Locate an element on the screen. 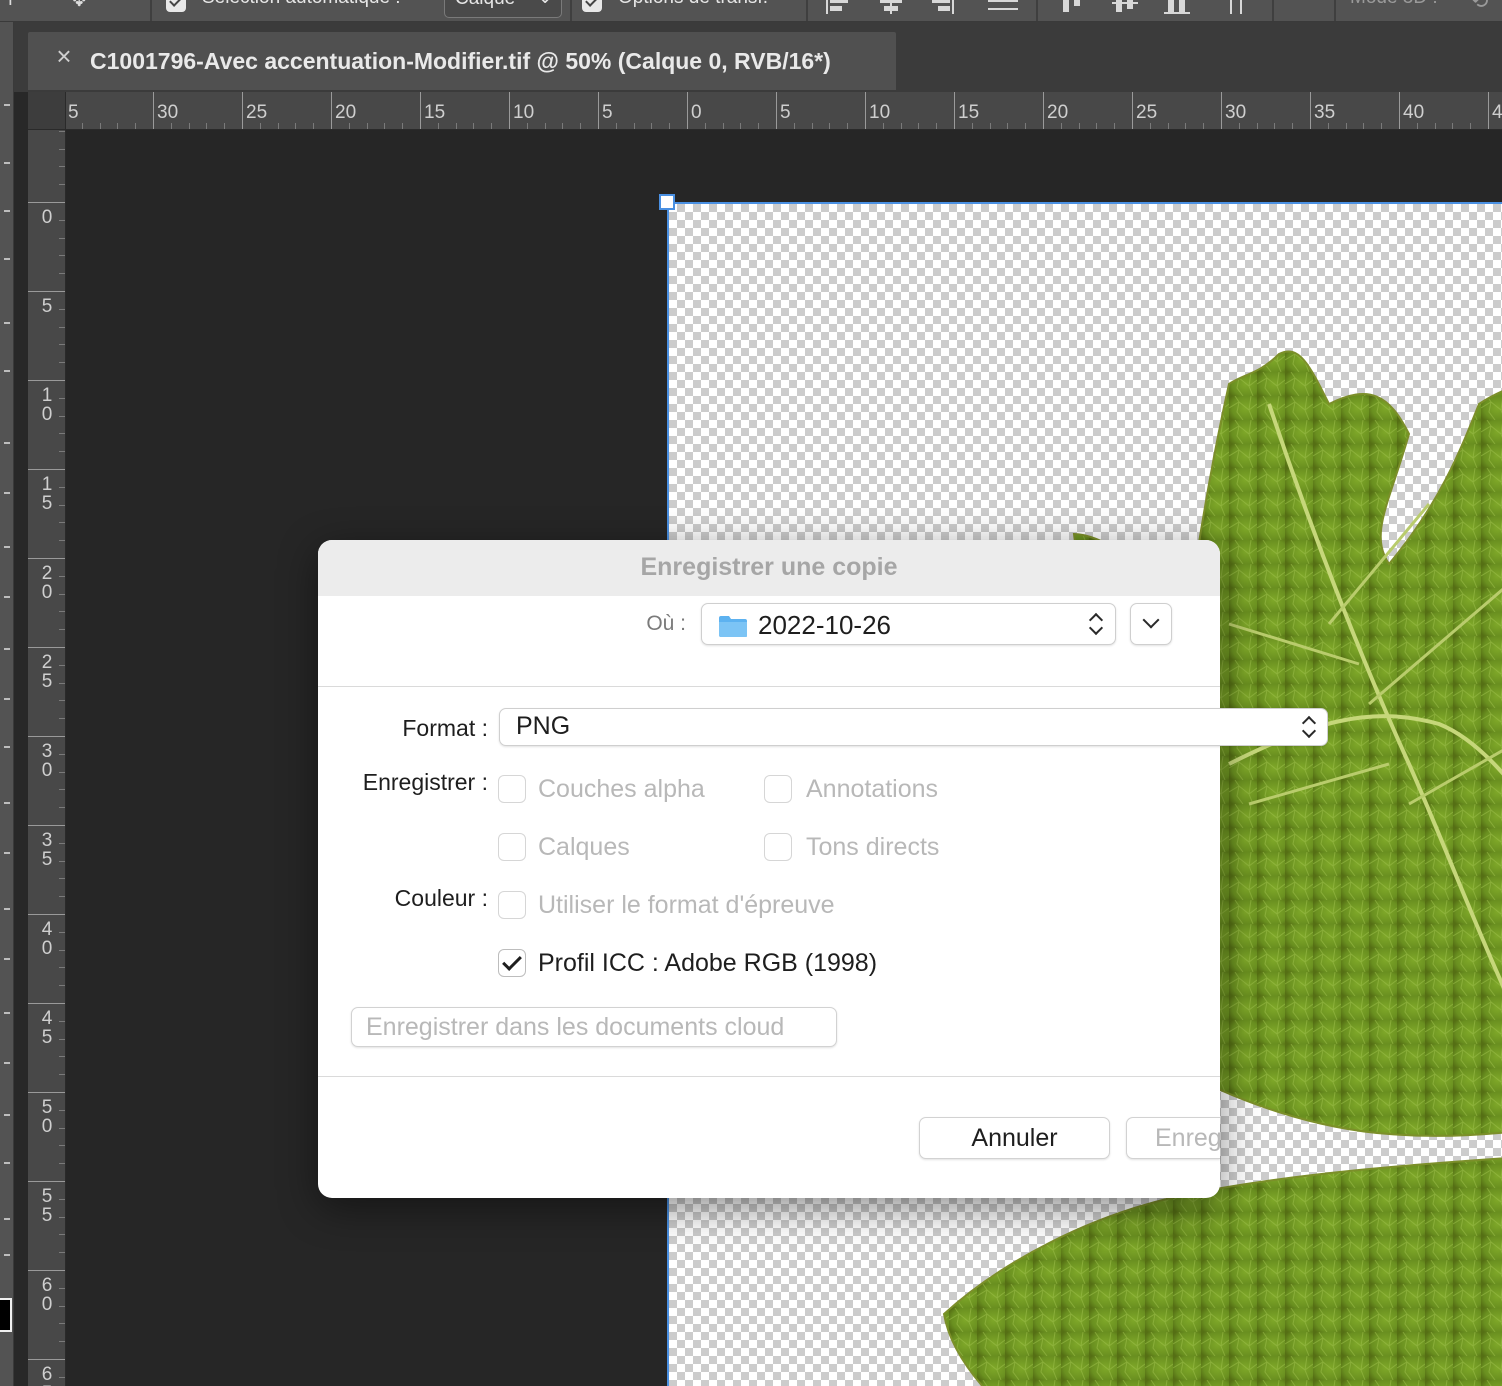 The width and height of the screenshot is (1502, 1386). auto-select-dropdown: Calque ⌄ is located at coordinates (503, 9).